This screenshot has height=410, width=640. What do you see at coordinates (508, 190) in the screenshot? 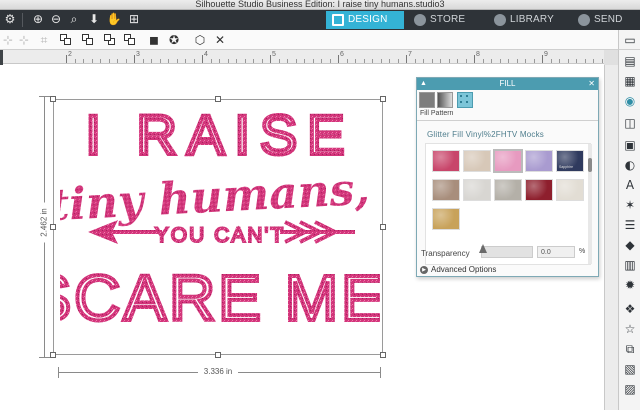
I see `swatch-gray-glitter` at bounding box center [508, 190].